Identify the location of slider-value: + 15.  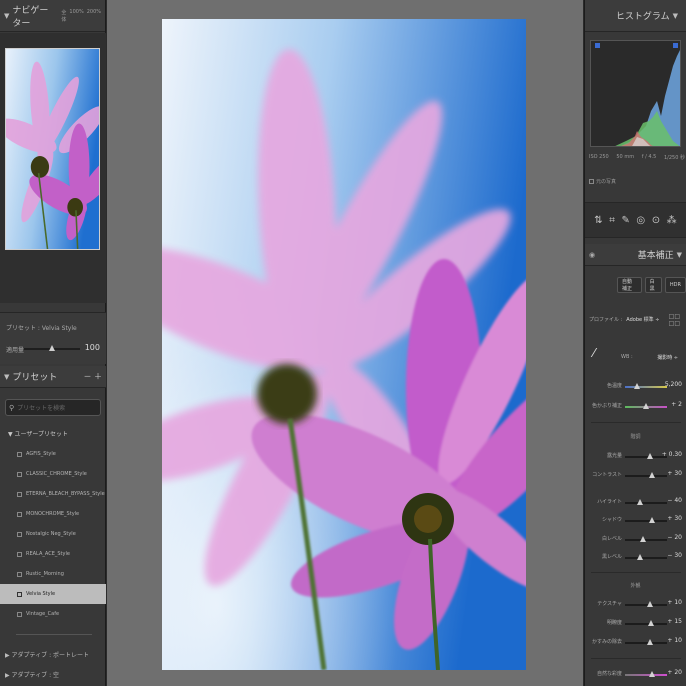
(674, 621).